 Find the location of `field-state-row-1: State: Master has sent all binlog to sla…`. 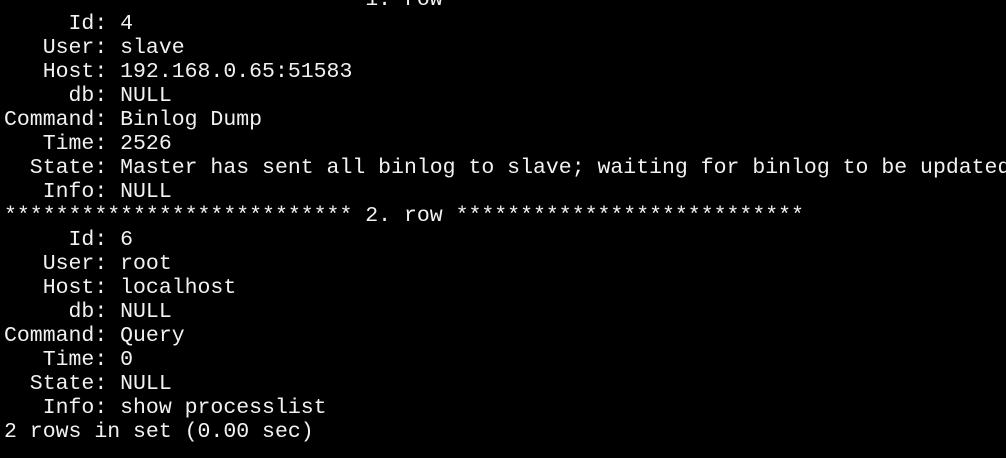

field-state-row-1: State: Master has sent all binlog to sla… is located at coordinates (505, 168).